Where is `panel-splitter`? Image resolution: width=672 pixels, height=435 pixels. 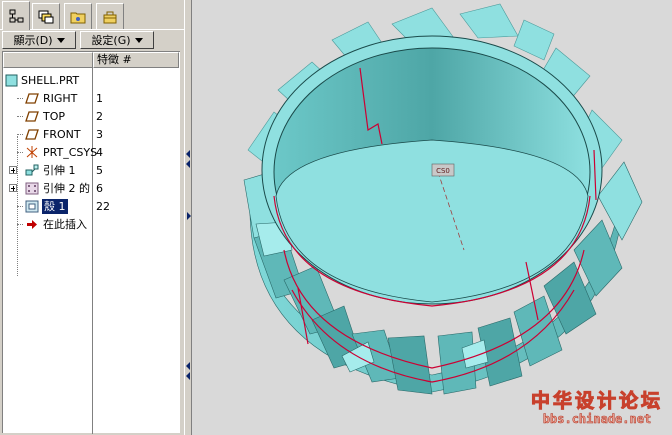 panel-splitter is located at coordinates (188, 217).